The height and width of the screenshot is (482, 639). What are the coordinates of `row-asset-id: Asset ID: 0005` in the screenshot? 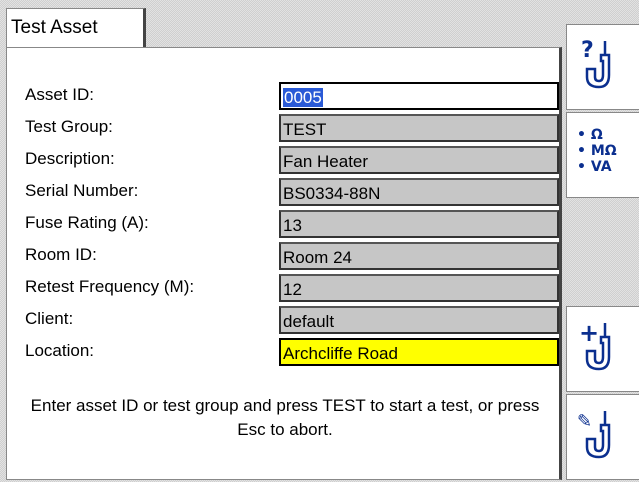 It's located at (283, 96).